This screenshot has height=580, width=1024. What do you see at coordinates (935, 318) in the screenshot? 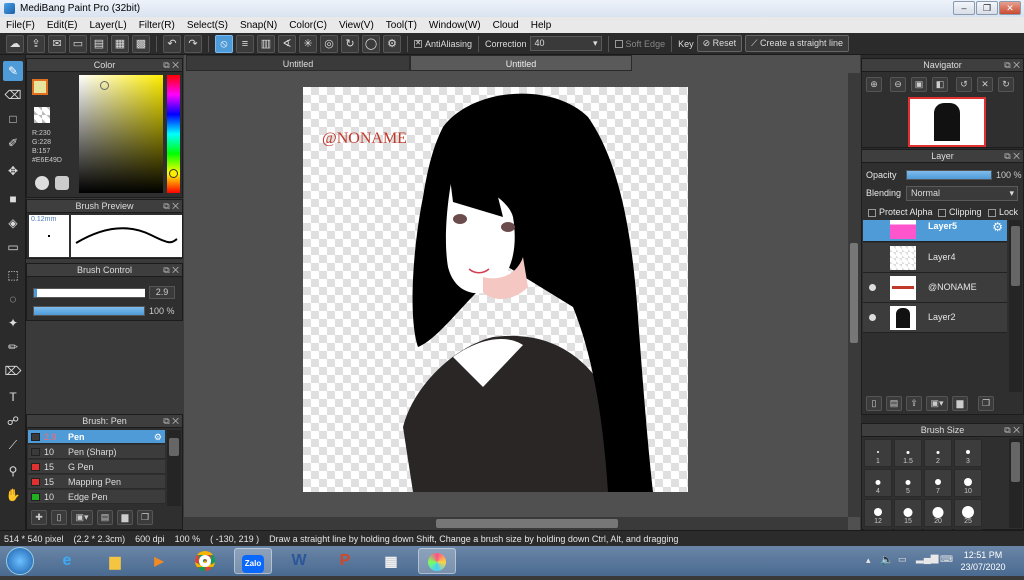
I see `layer-row-layer2: Layer2` at bounding box center [935, 318].